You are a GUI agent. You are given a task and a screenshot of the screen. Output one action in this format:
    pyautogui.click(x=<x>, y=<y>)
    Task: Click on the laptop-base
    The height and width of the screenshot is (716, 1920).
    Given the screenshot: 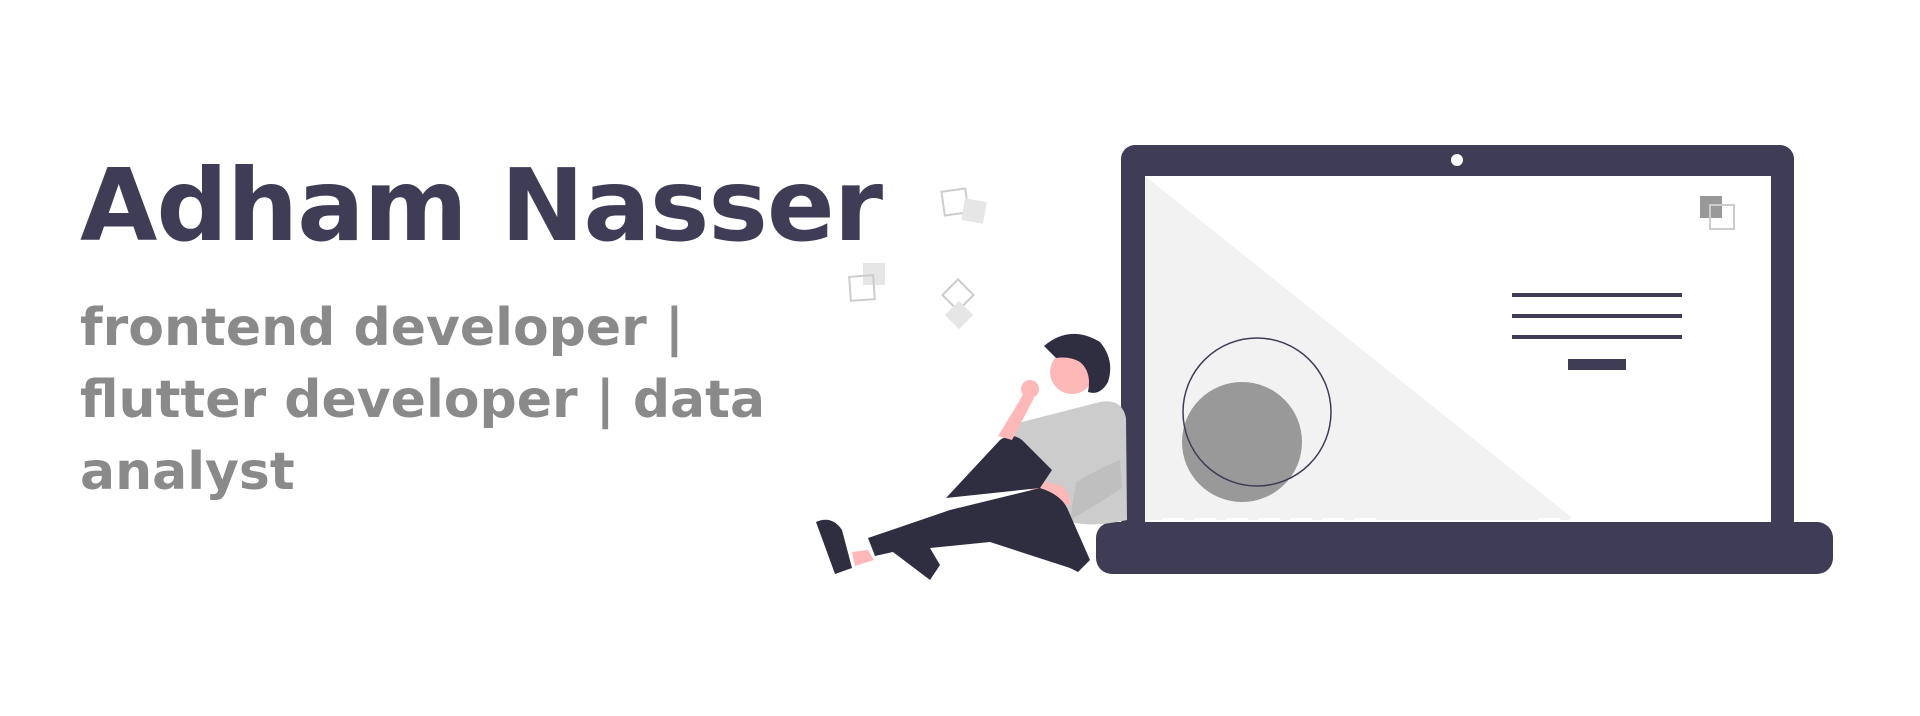 What is the action you would take?
    pyautogui.click(x=1464, y=548)
    